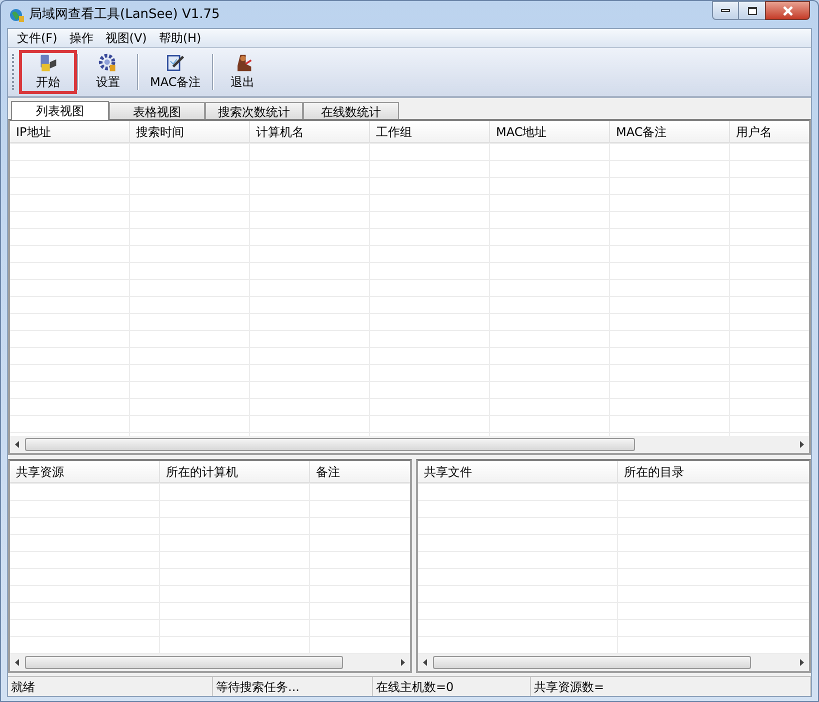  I want to click on maximize-button, so click(752, 10).